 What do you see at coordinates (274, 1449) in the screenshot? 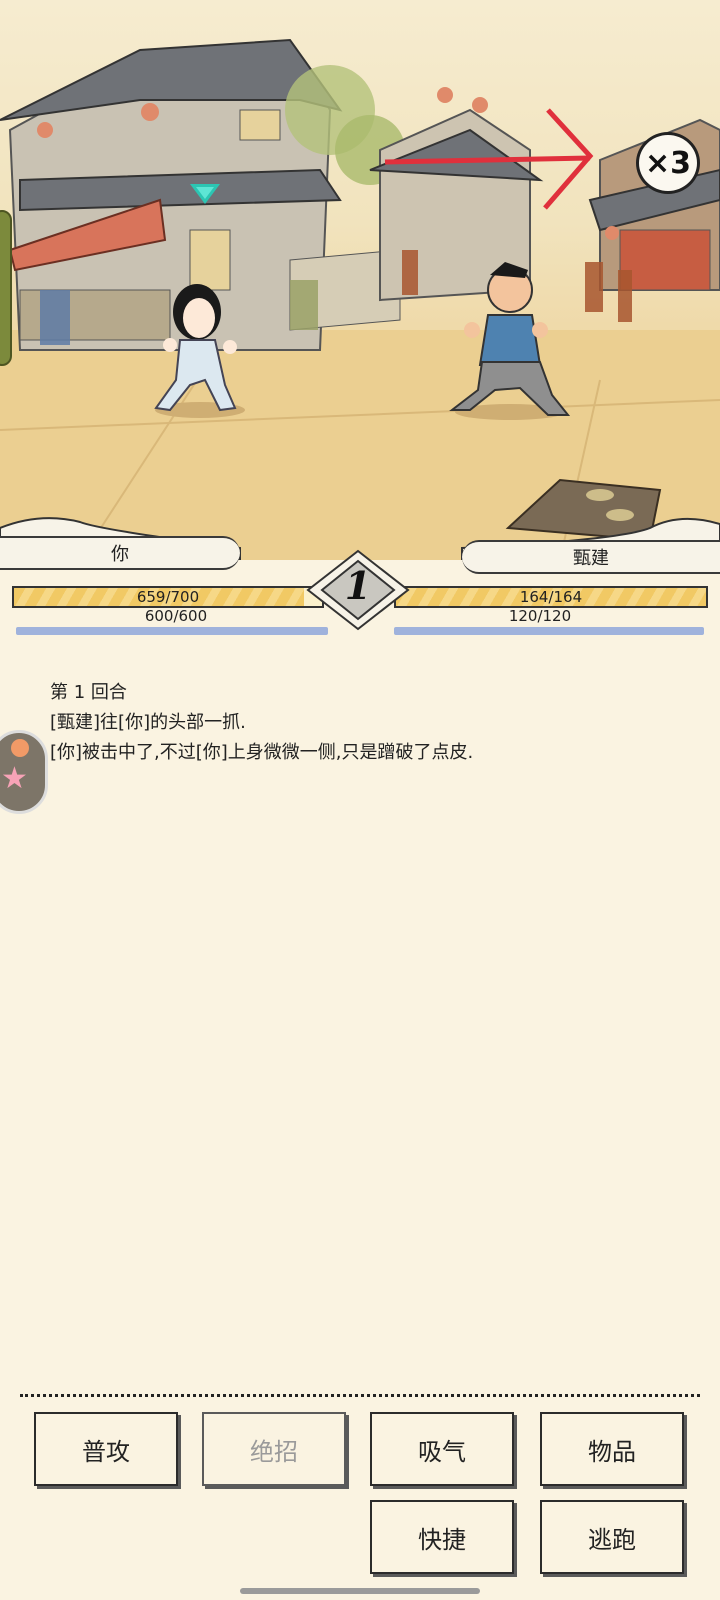
I see `ultimate-button: 绝招` at bounding box center [274, 1449].